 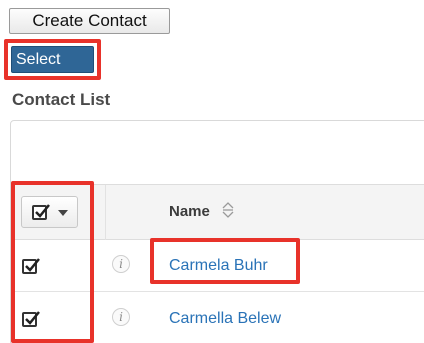 What do you see at coordinates (52, 59) in the screenshot?
I see `select-button: Select` at bounding box center [52, 59].